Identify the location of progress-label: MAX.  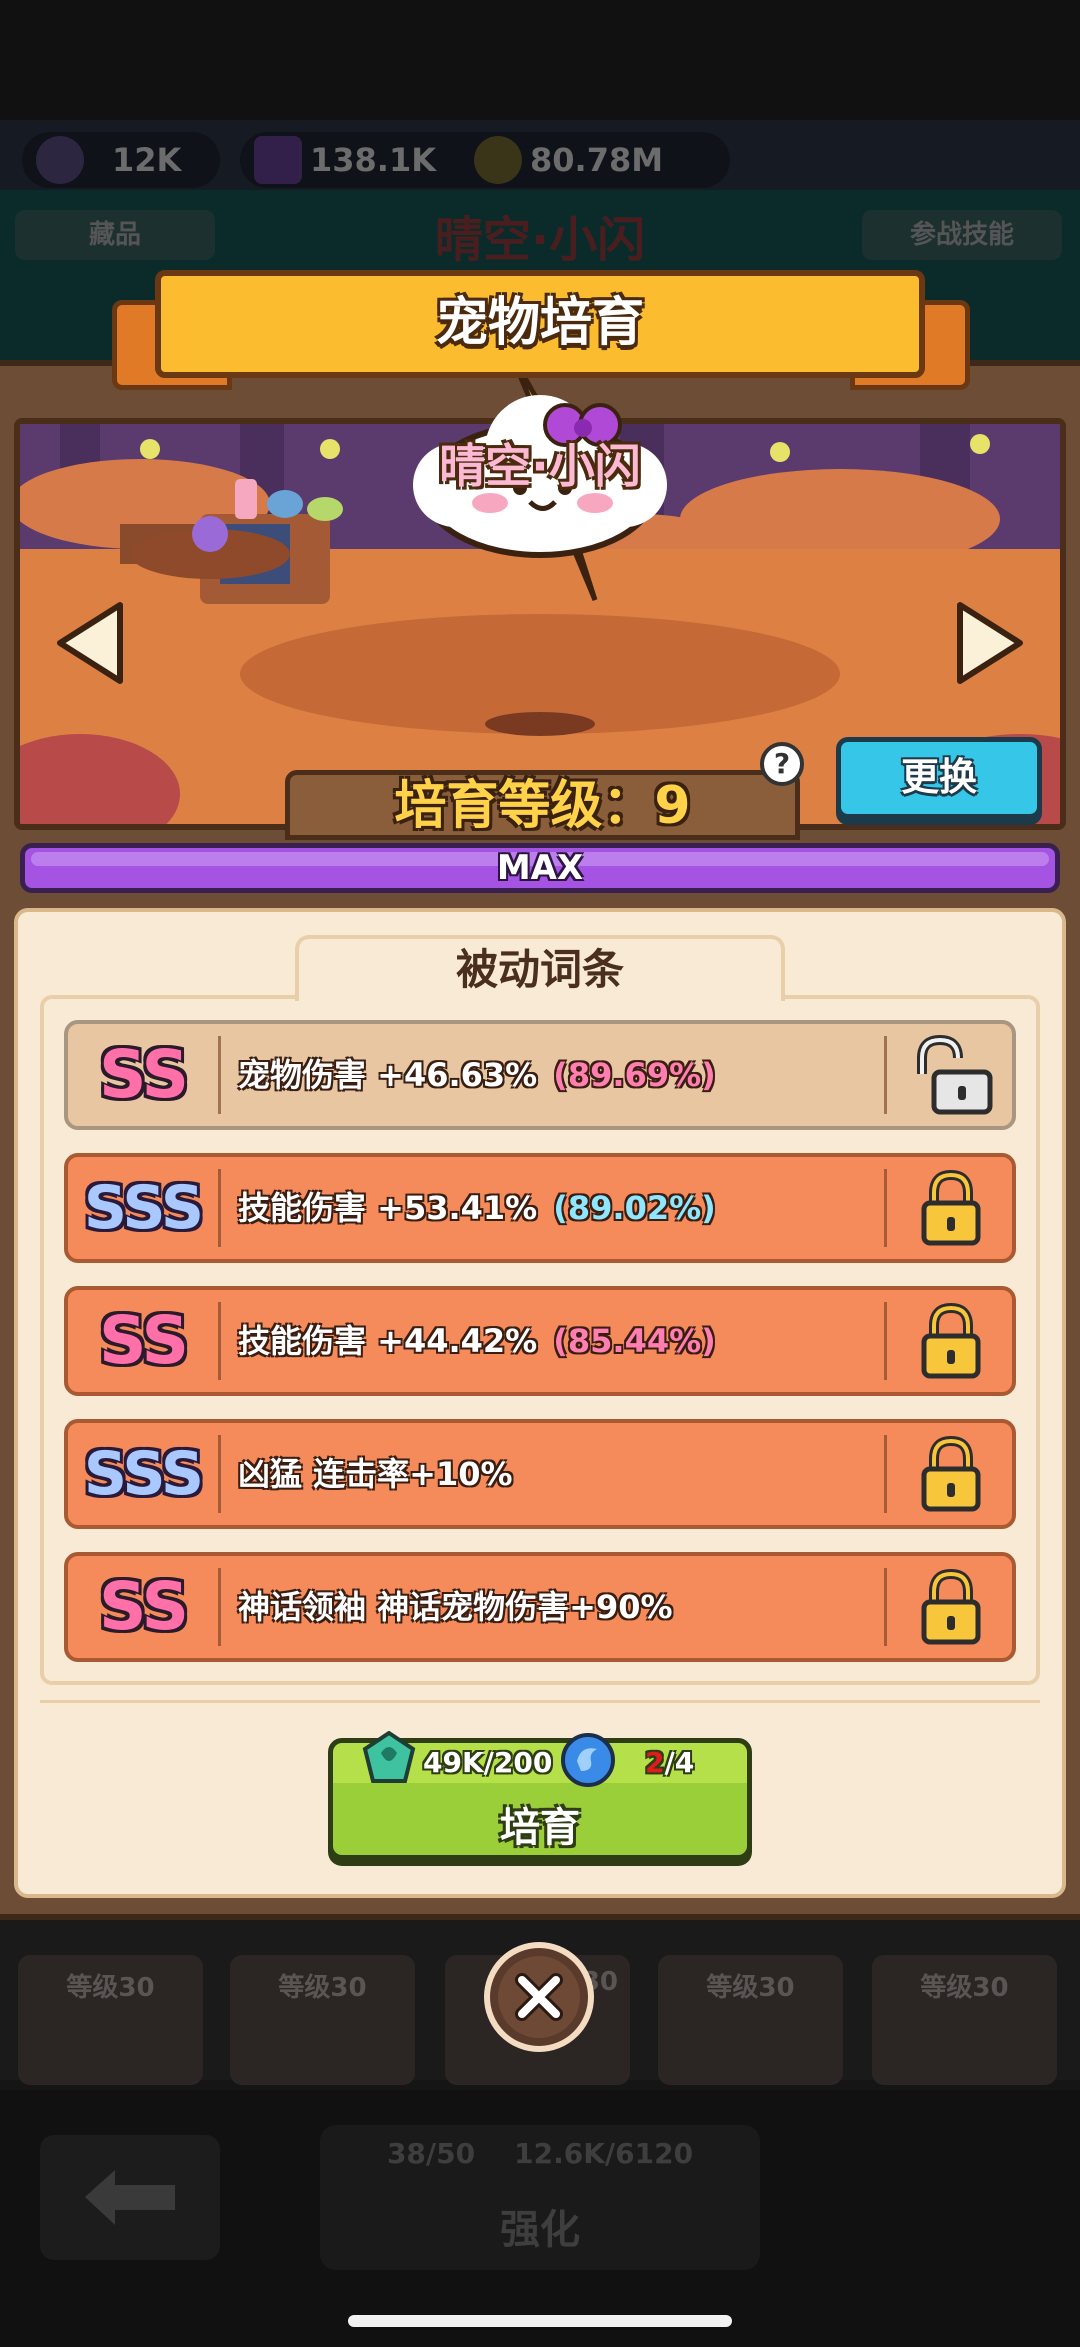
(540, 868).